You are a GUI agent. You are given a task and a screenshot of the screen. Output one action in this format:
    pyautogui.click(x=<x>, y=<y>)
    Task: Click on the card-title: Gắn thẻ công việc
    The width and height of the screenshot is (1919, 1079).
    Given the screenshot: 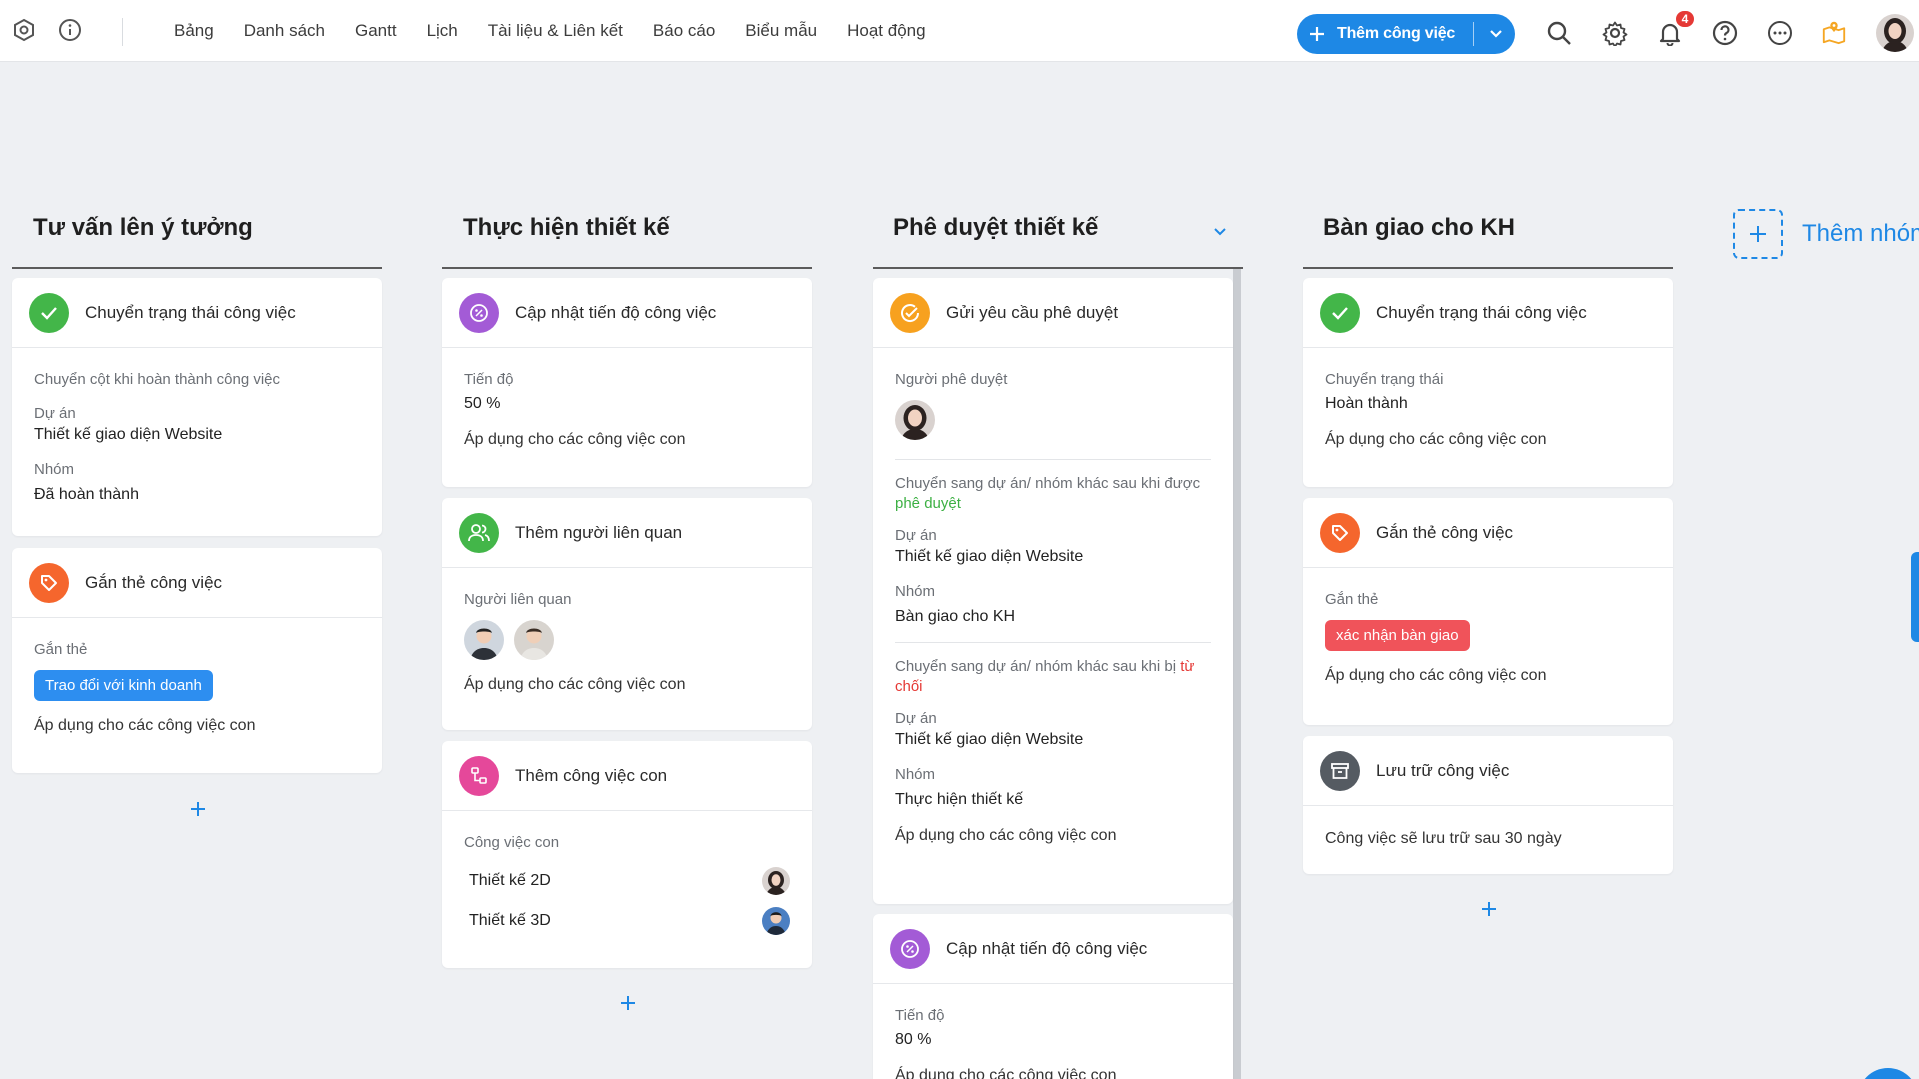 What is the action you would take?
    pyautogui.click(x=1445, y=532)
    